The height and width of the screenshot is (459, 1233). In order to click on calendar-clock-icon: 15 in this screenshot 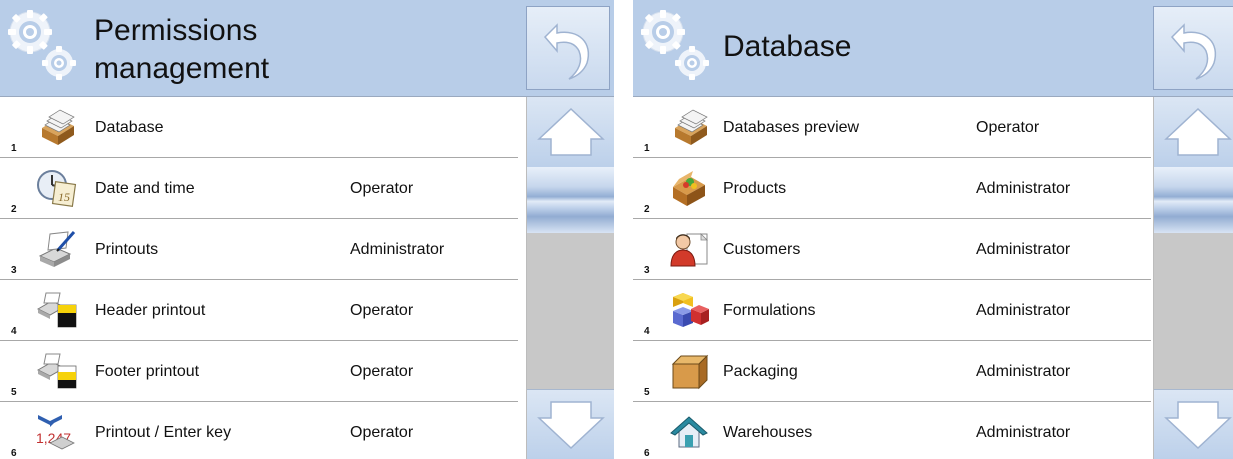, I will do `click(57, 188)`.